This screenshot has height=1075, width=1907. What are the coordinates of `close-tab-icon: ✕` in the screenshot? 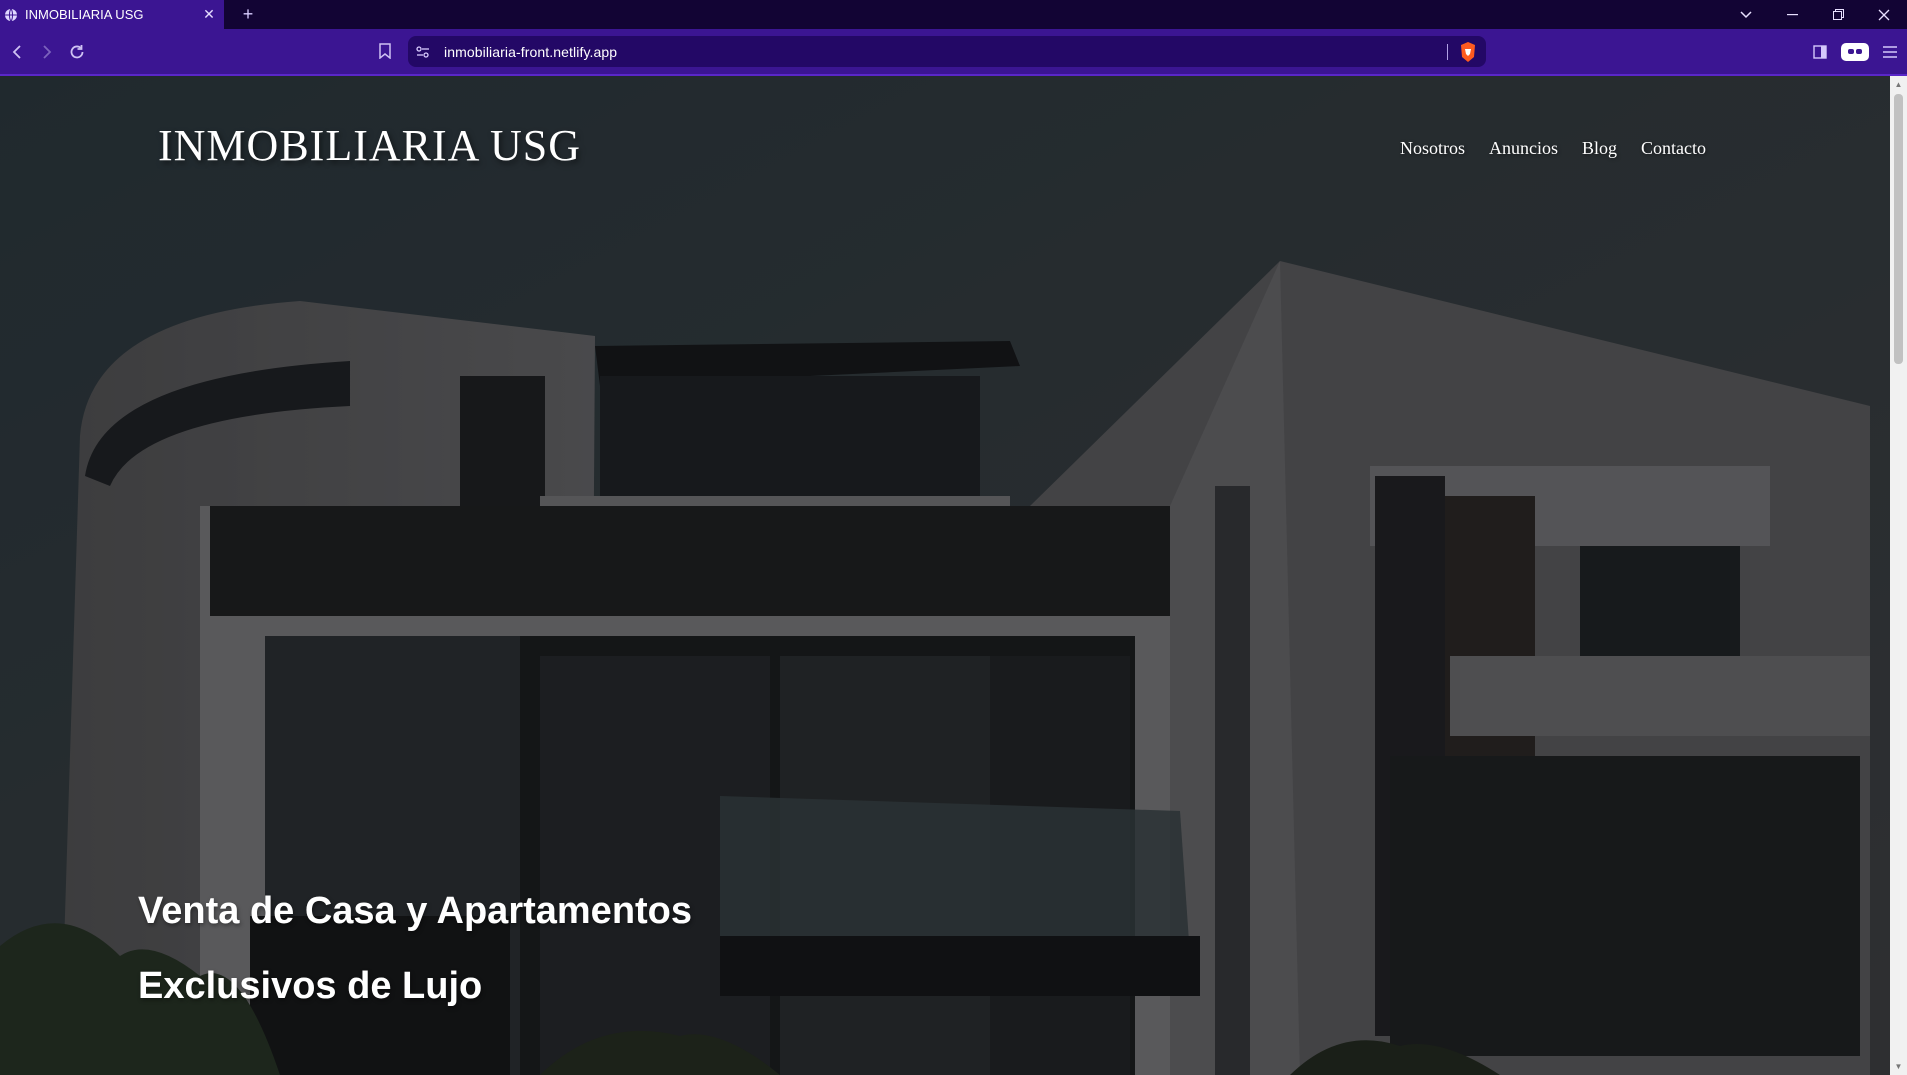 It's located at (209, 15).